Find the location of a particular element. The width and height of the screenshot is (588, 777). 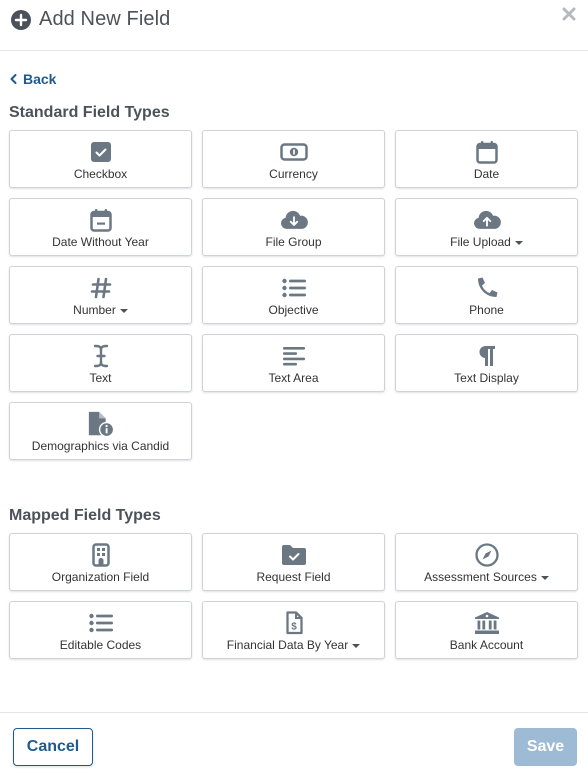

building-icon is located at coordinates (101, 555).